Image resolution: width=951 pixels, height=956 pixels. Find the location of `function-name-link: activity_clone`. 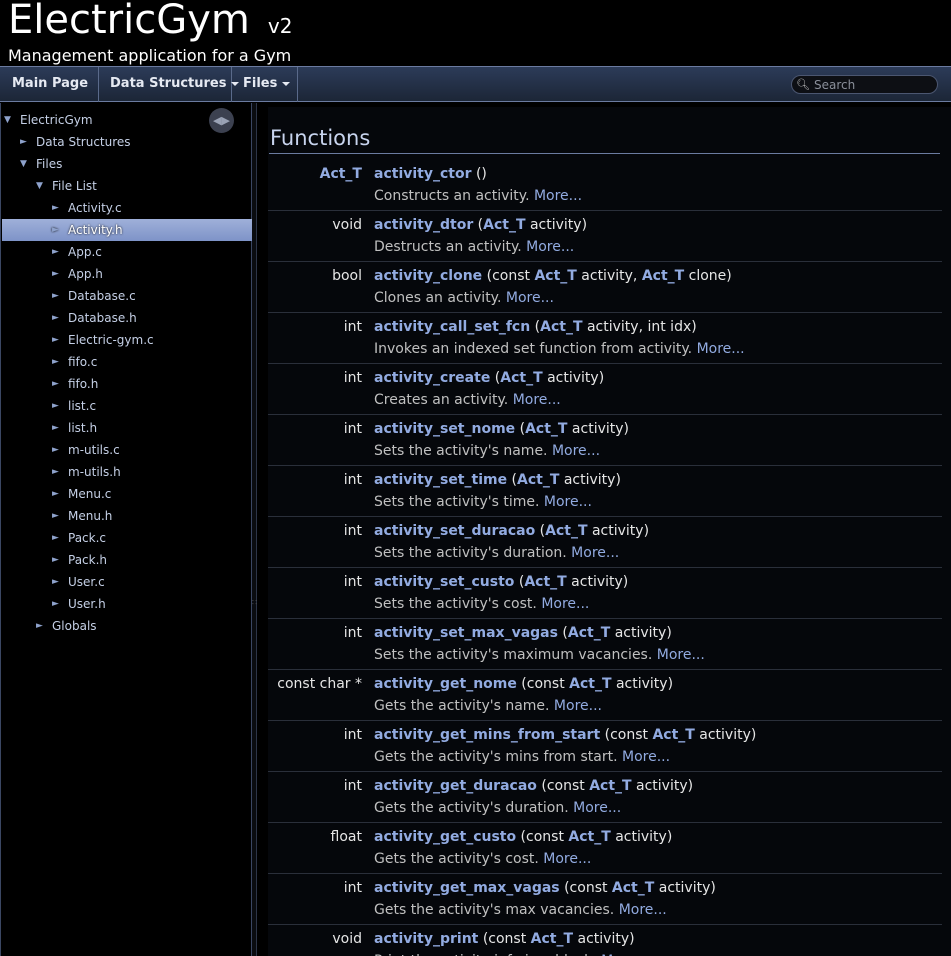

function-name-link: activity_clone is located at coordinates (428, 276).